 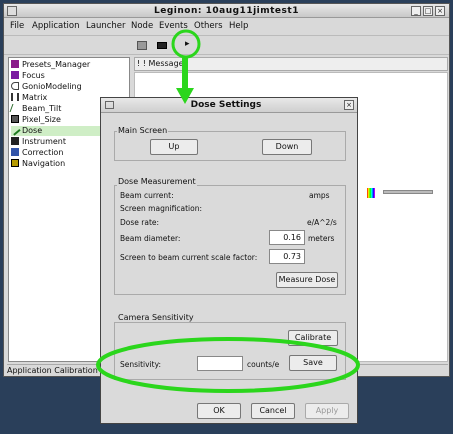 I want to click on highlight-ellipse-annotation, so click(x=228, y=365).